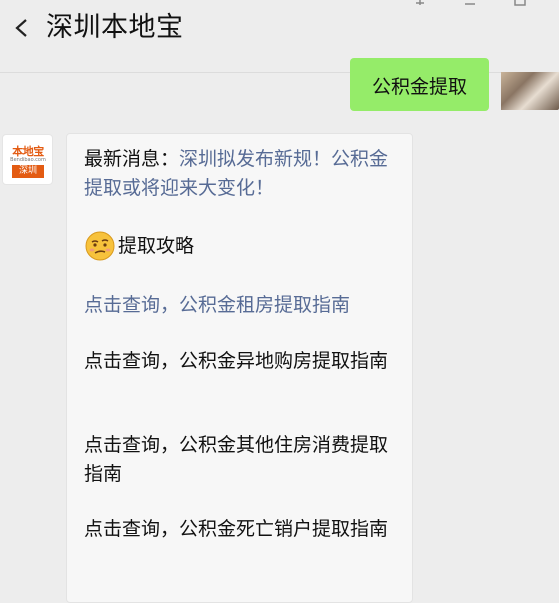  I want to click on guide-item-account-closure: 点击查询，公积金死亡销户提取指南, so click(244, 529).